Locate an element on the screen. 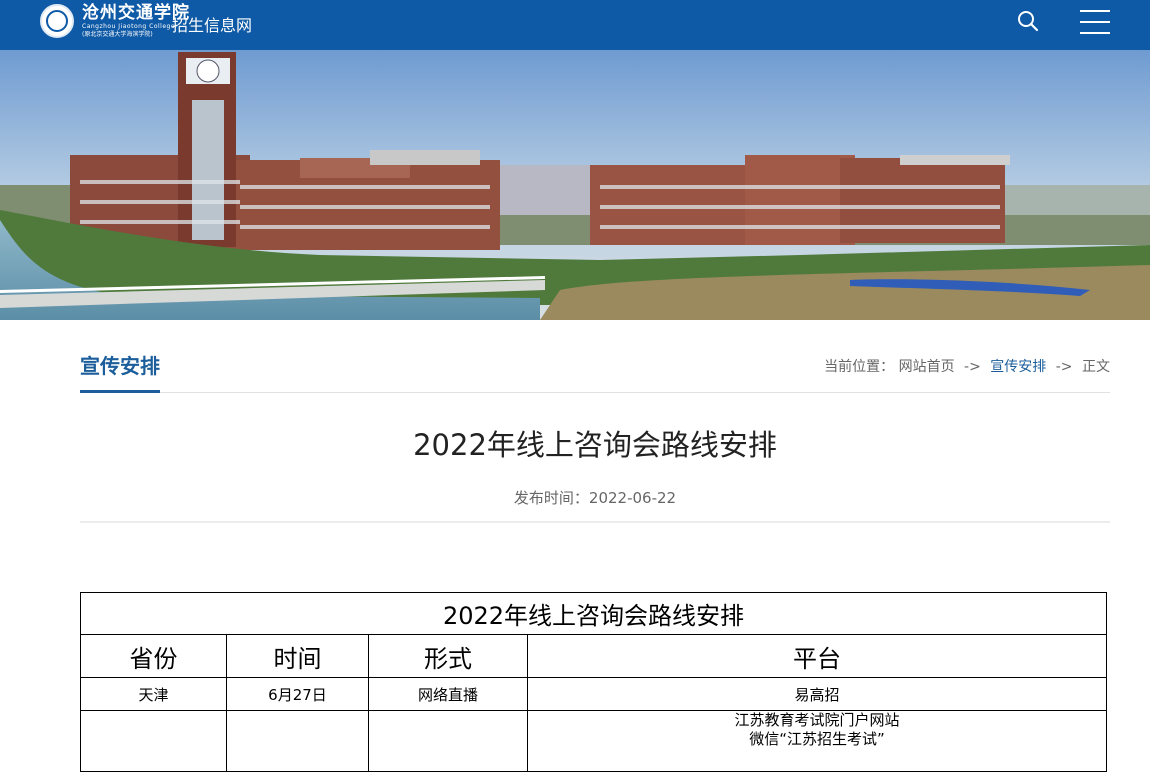  cell-province: 天津 is located at coordinates (153, 694).